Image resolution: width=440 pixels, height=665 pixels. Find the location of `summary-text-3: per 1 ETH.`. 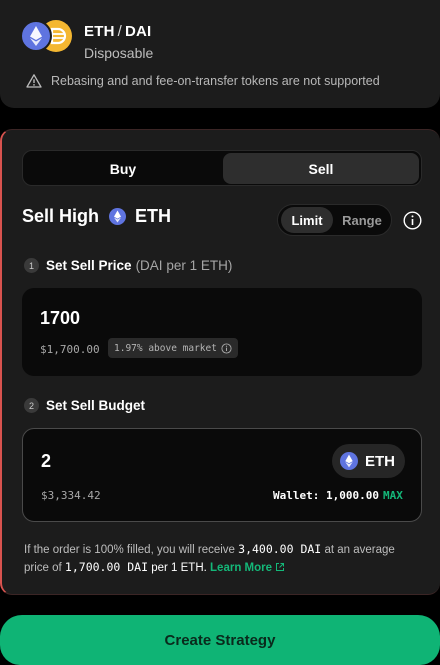

summary-text-3: per 1 ETH. is located at coordinates (179, 568).